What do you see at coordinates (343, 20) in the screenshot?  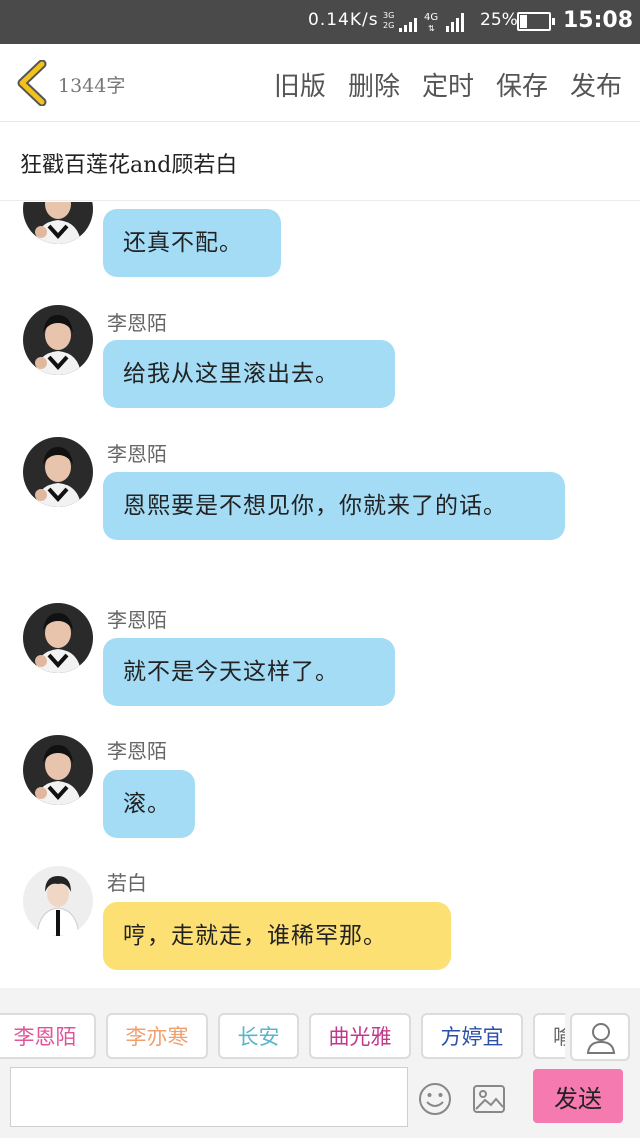 I see `network-speed: 0.14K/s` at bounding box center [343, 20].